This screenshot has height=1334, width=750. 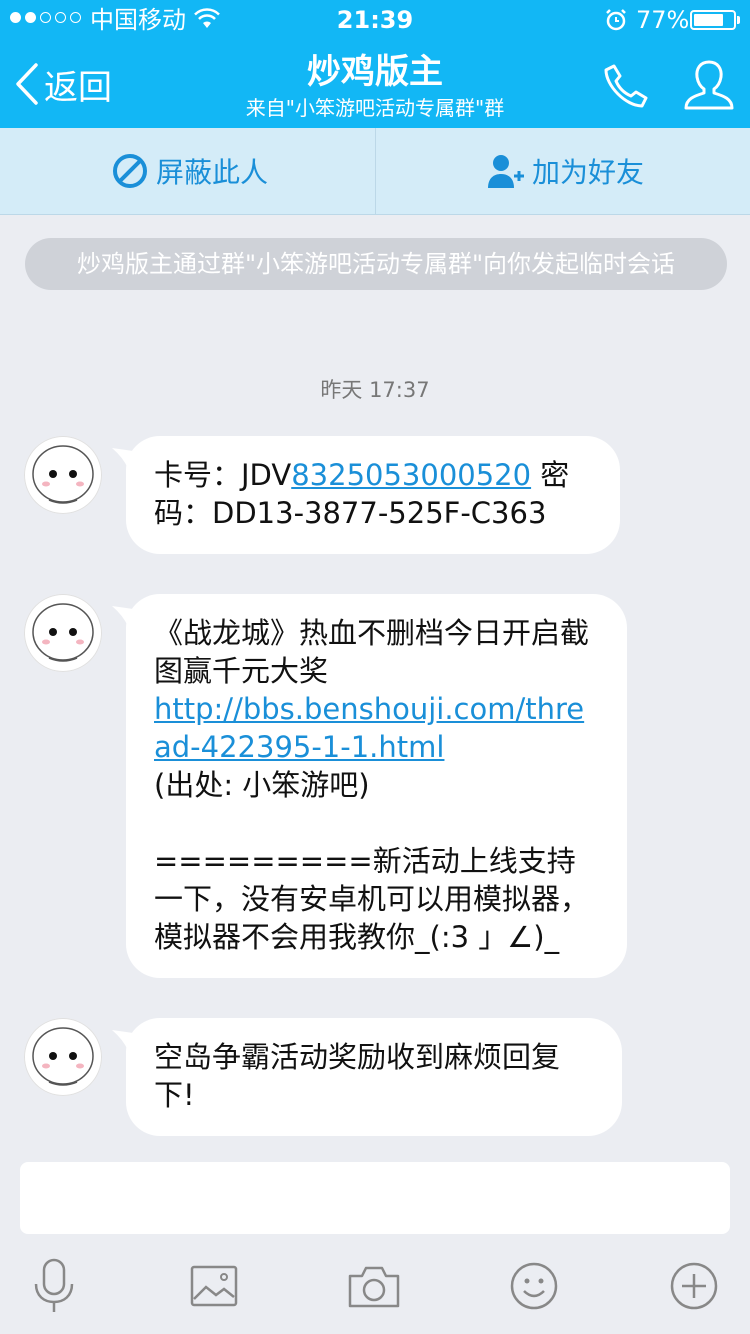 I want to click on more-button, so click(x=694, y=1286).